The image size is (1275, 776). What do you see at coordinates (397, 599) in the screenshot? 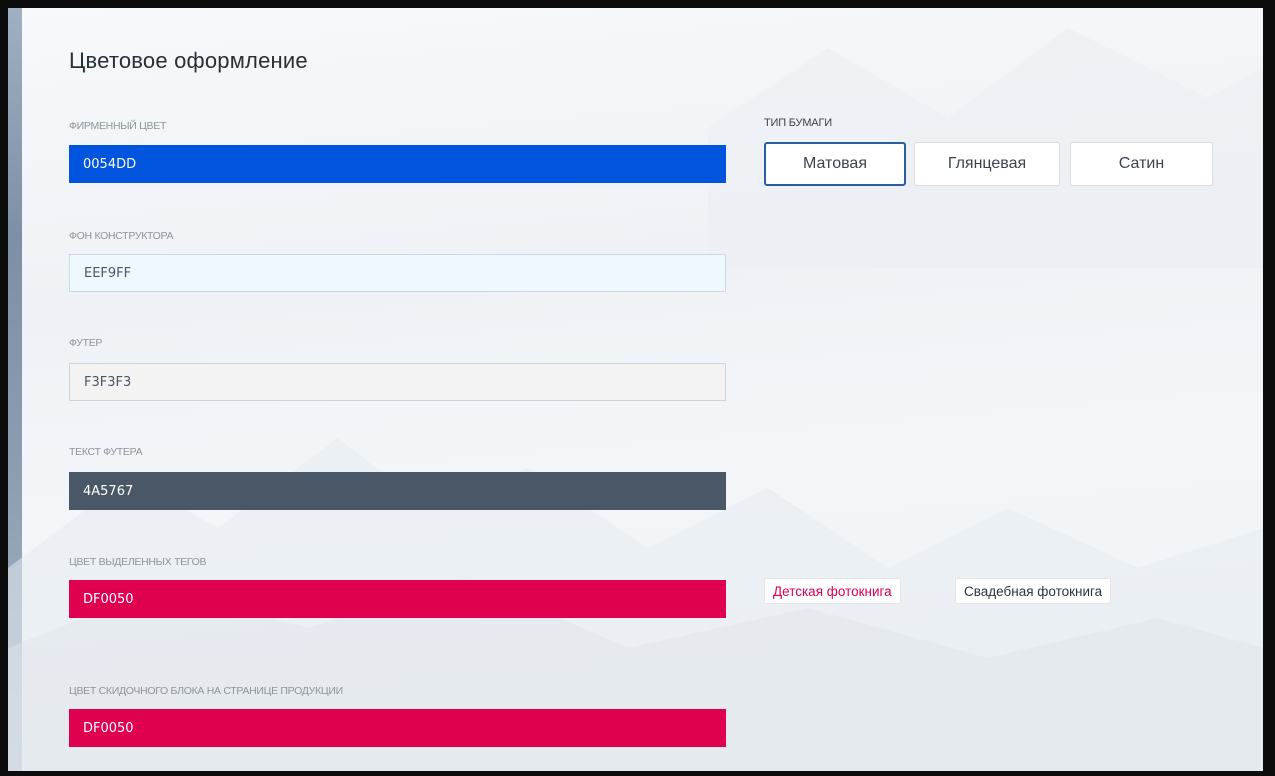
I see `selected-tags-color-input: DF0050` at bounding box center [397, 599].